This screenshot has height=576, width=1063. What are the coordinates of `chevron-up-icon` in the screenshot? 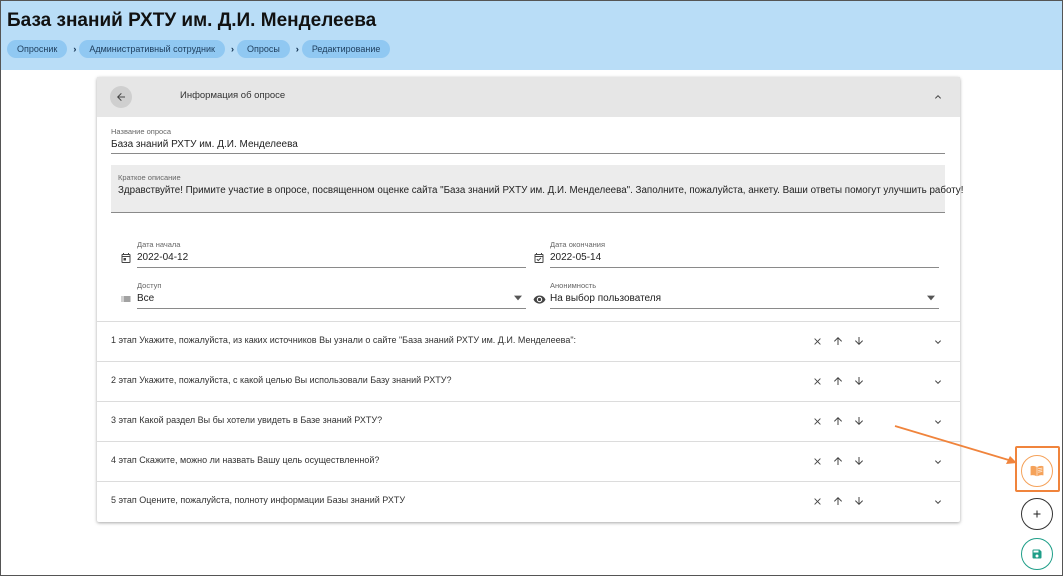 It's located at (938, 97).